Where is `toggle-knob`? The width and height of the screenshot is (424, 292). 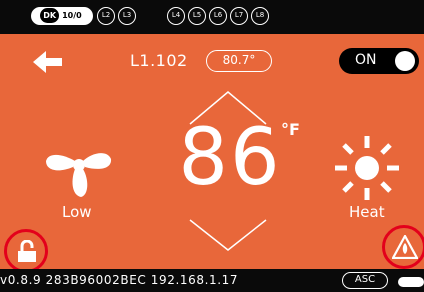
toggle-knob is located at coordinates (405, 61).